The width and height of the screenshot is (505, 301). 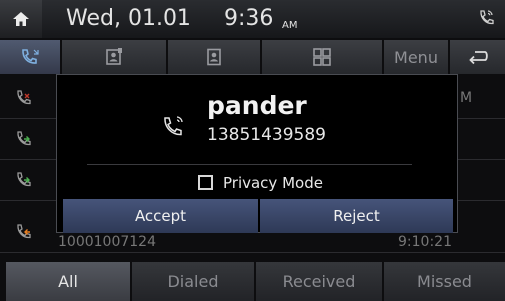 I want to click on privacy-mode-checkbox, so click(x=205, y=182).